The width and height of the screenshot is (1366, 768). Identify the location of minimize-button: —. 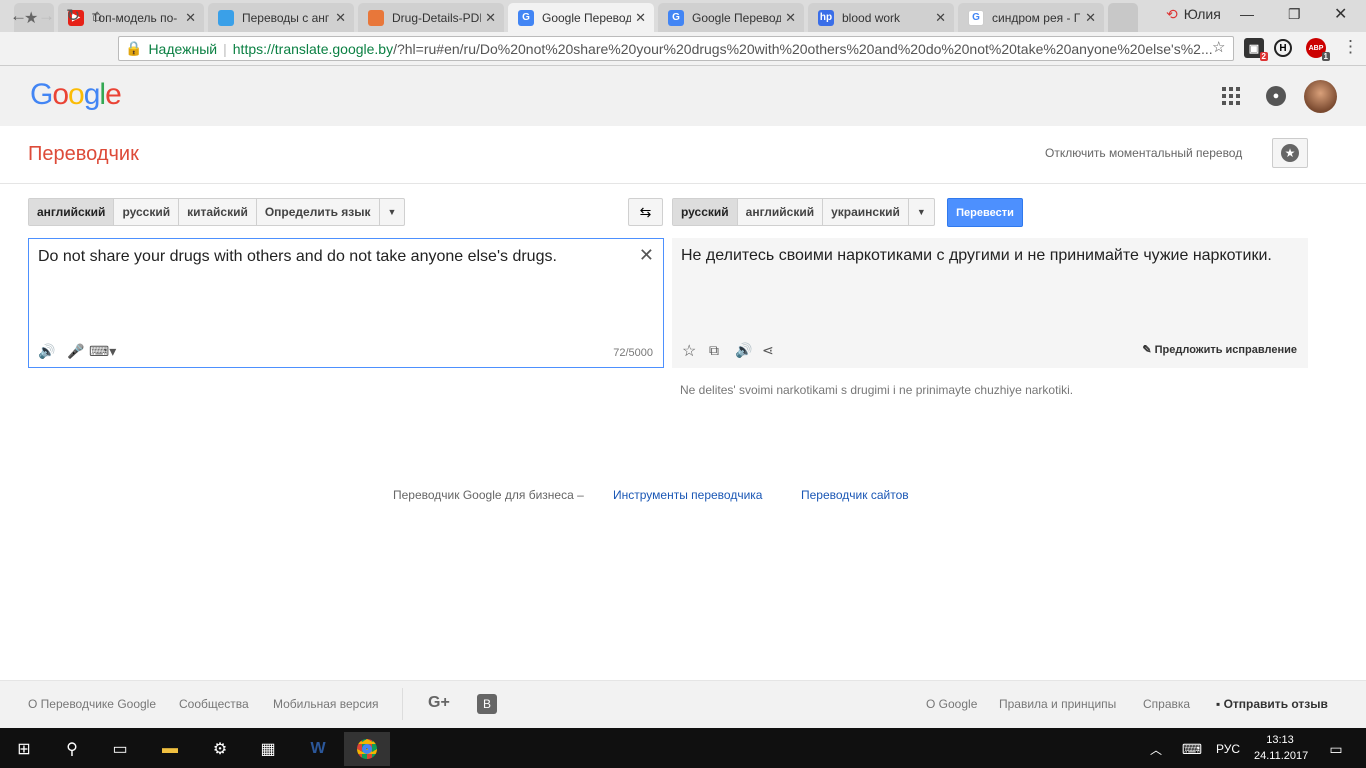
(1247, 14).